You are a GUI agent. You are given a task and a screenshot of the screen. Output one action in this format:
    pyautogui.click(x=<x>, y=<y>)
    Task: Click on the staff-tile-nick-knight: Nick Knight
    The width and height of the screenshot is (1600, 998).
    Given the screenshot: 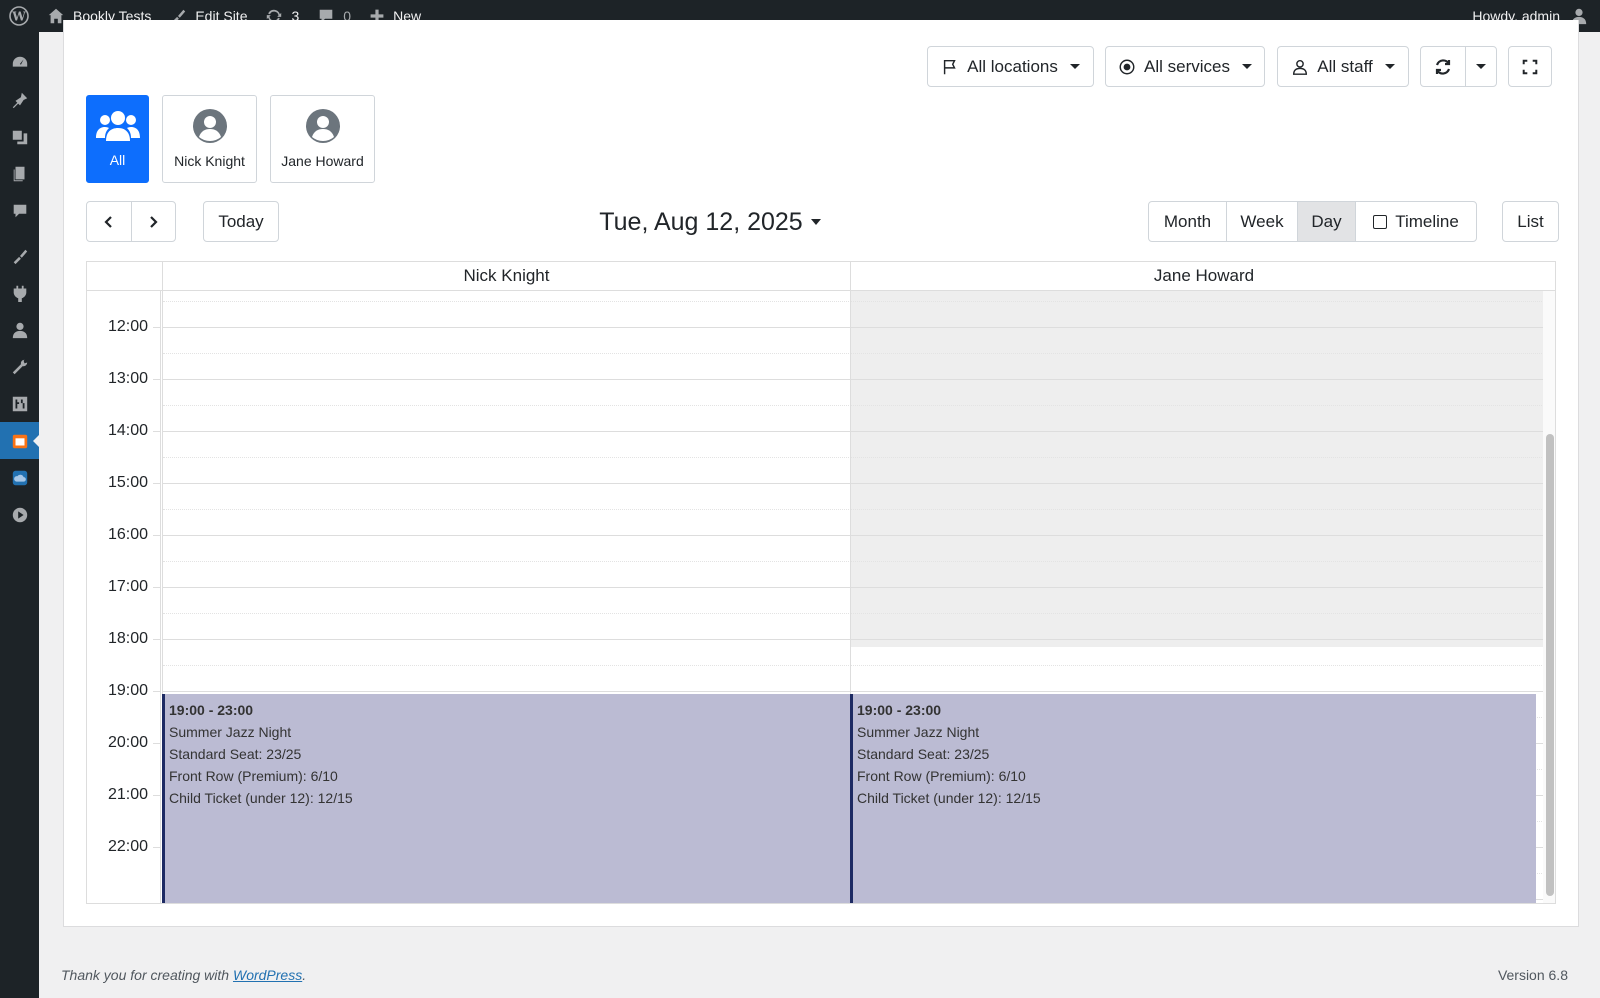 What is the action you would take?
    pyautogui.click(x=209, y=139)
    